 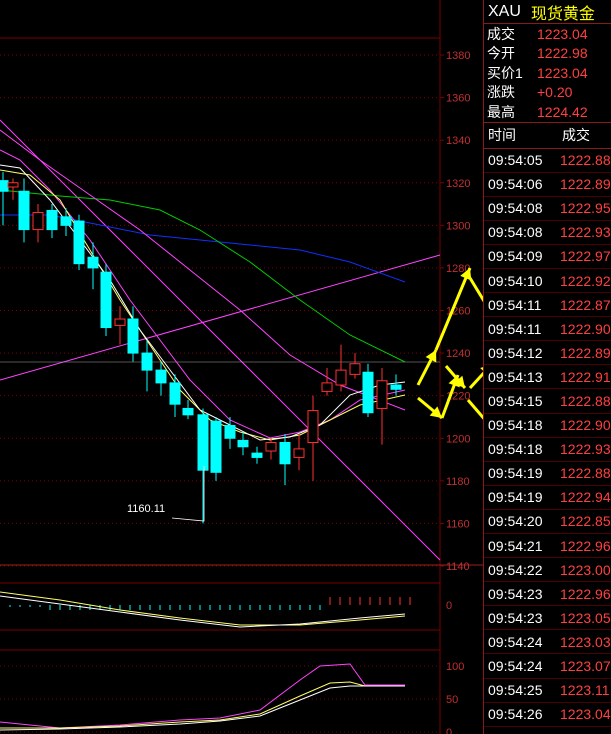 What do you see at coordinates (562, 14) in the screenshot?
I see `symbol-name: 现货黄金` at bounding box center [562, 14].